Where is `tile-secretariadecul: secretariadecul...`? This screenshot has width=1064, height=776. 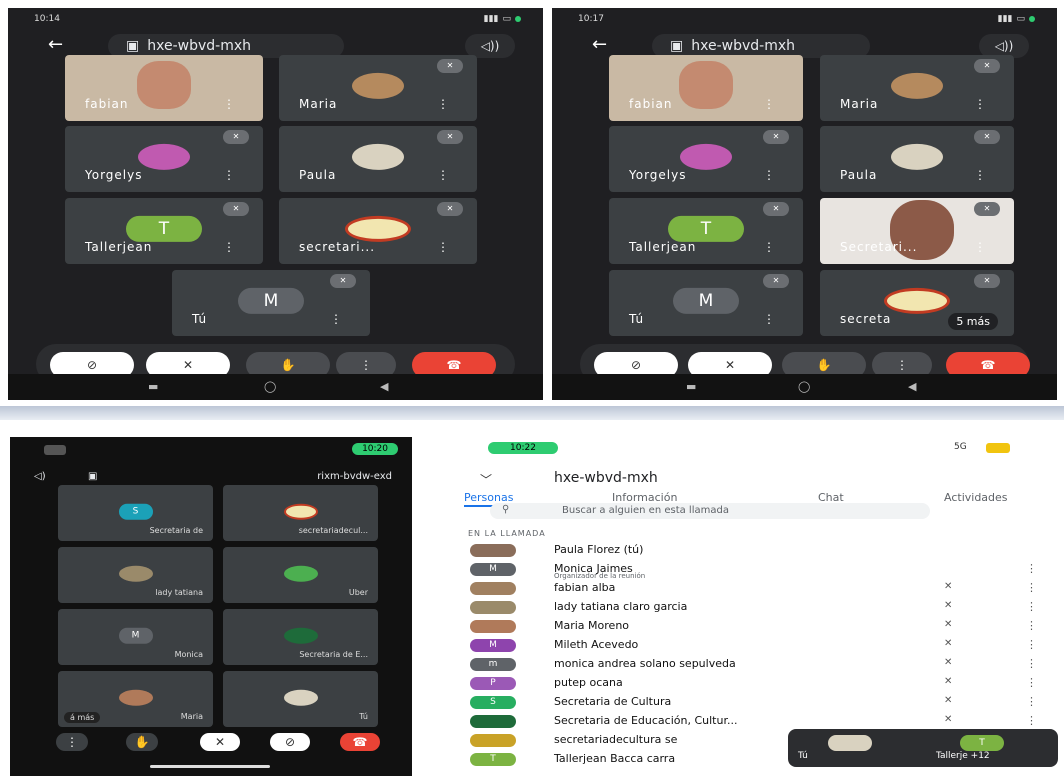
tile-secretariadecul: secretariadecul... is located at coordinates (300, 513).